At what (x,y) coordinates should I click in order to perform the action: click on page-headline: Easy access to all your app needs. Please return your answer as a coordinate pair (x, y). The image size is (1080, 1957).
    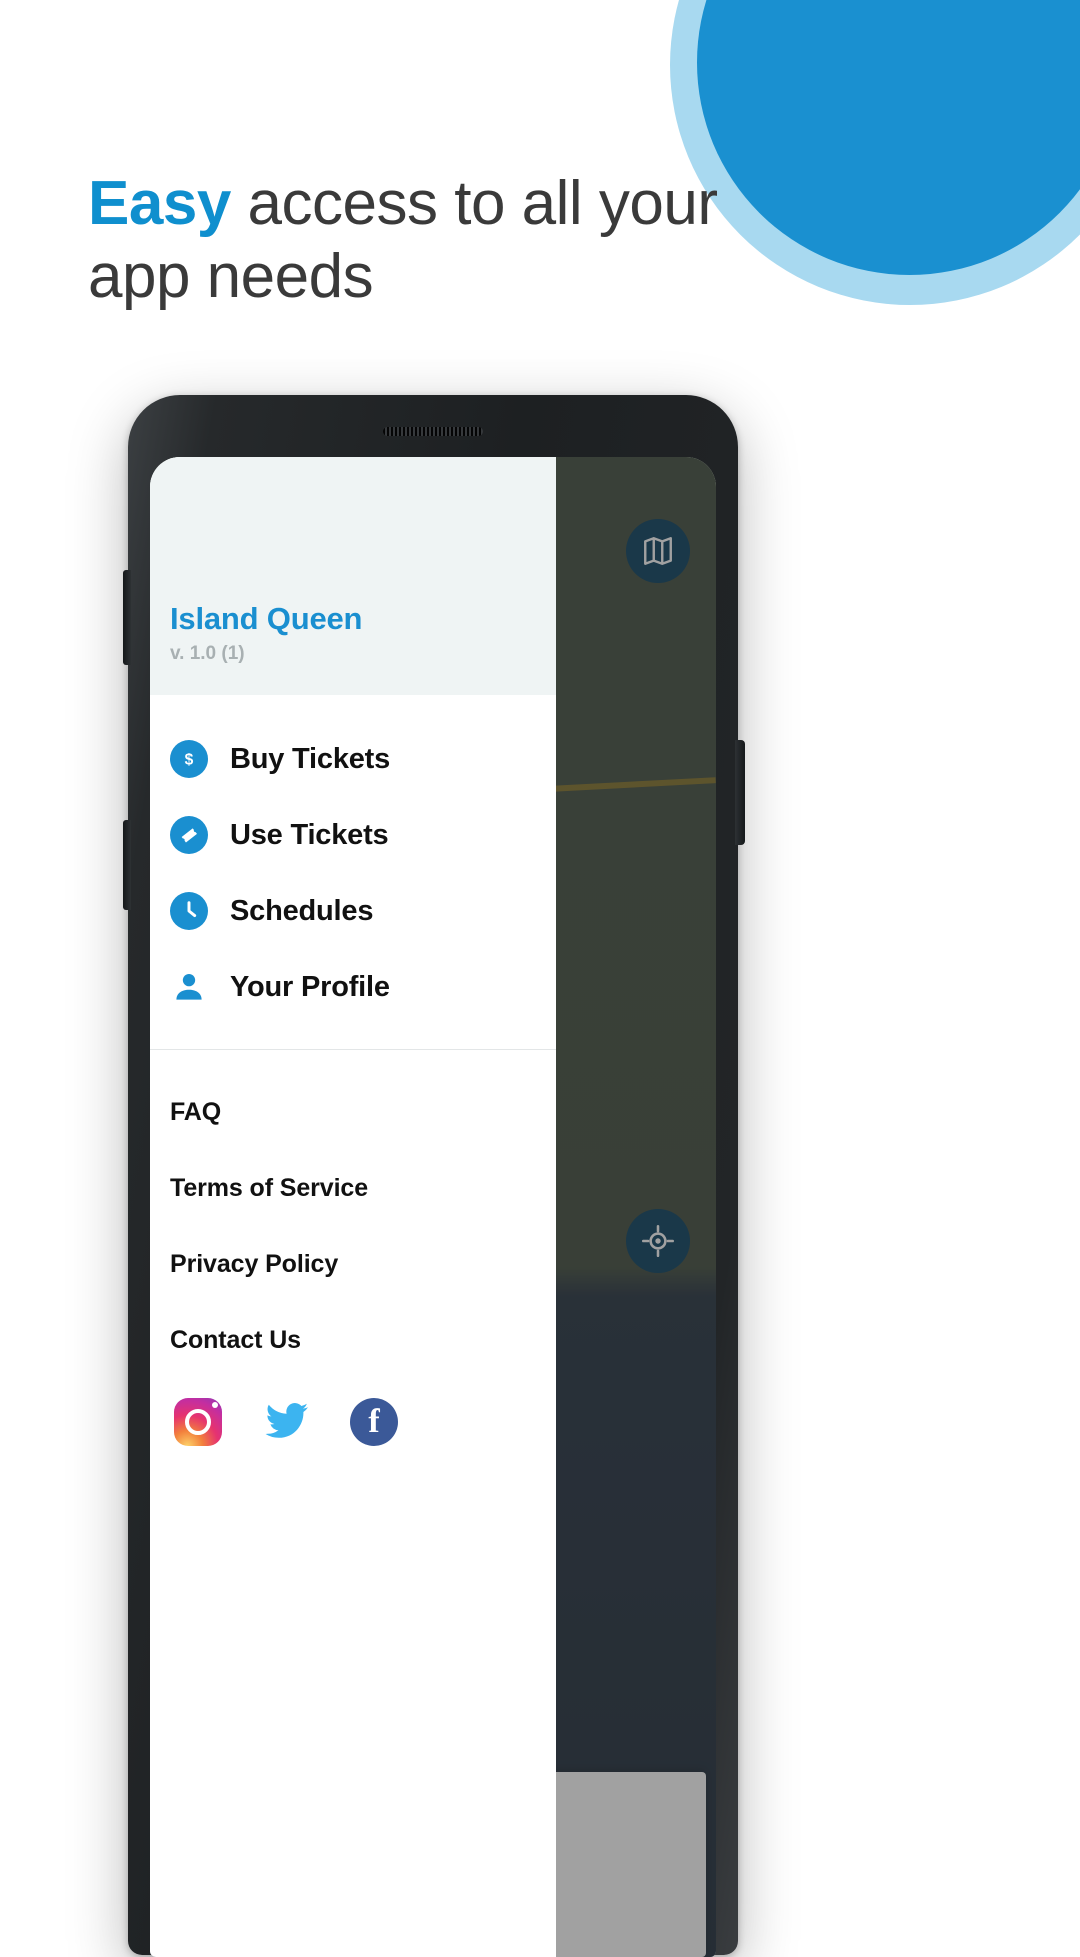
    Looking at the image, I should click on (408, 240).